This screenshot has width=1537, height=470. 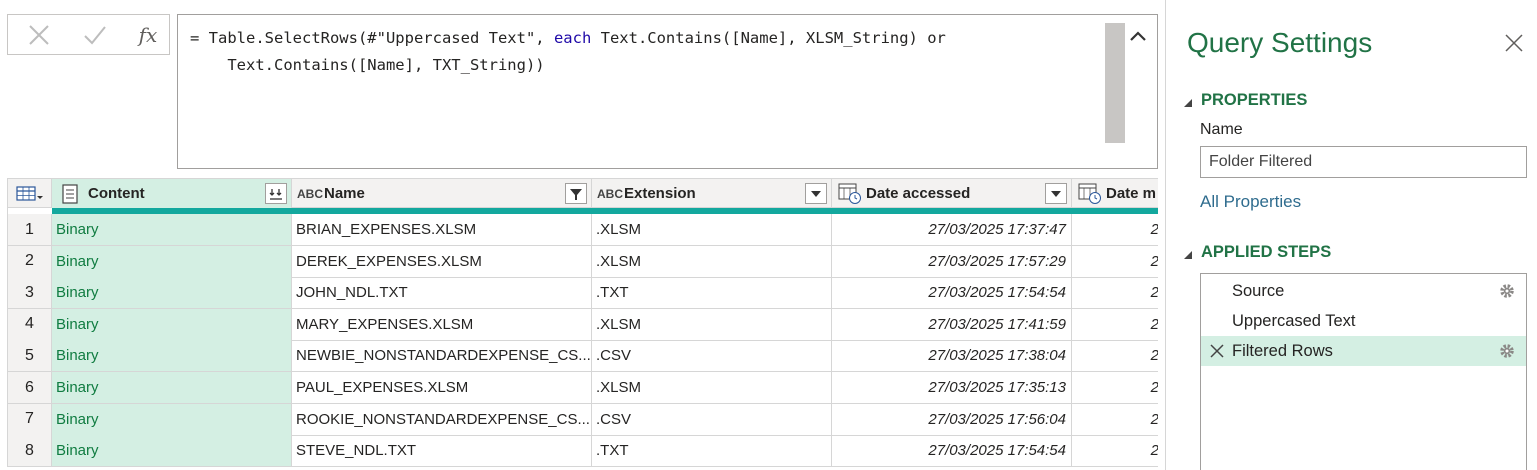 What do you see at coordinates (952, 356) in the screenshot?
I see `cell-date-accessed: 27/03/2025 17:38:04` at bounding box center [952, 356].